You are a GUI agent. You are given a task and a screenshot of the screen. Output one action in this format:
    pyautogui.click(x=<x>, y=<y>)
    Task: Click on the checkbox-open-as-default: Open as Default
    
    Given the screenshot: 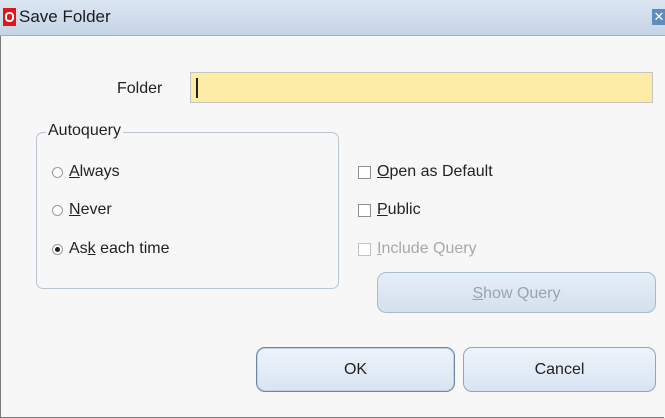 What is the action you would take?
    pyautogui.click(x=425, y=172)
    